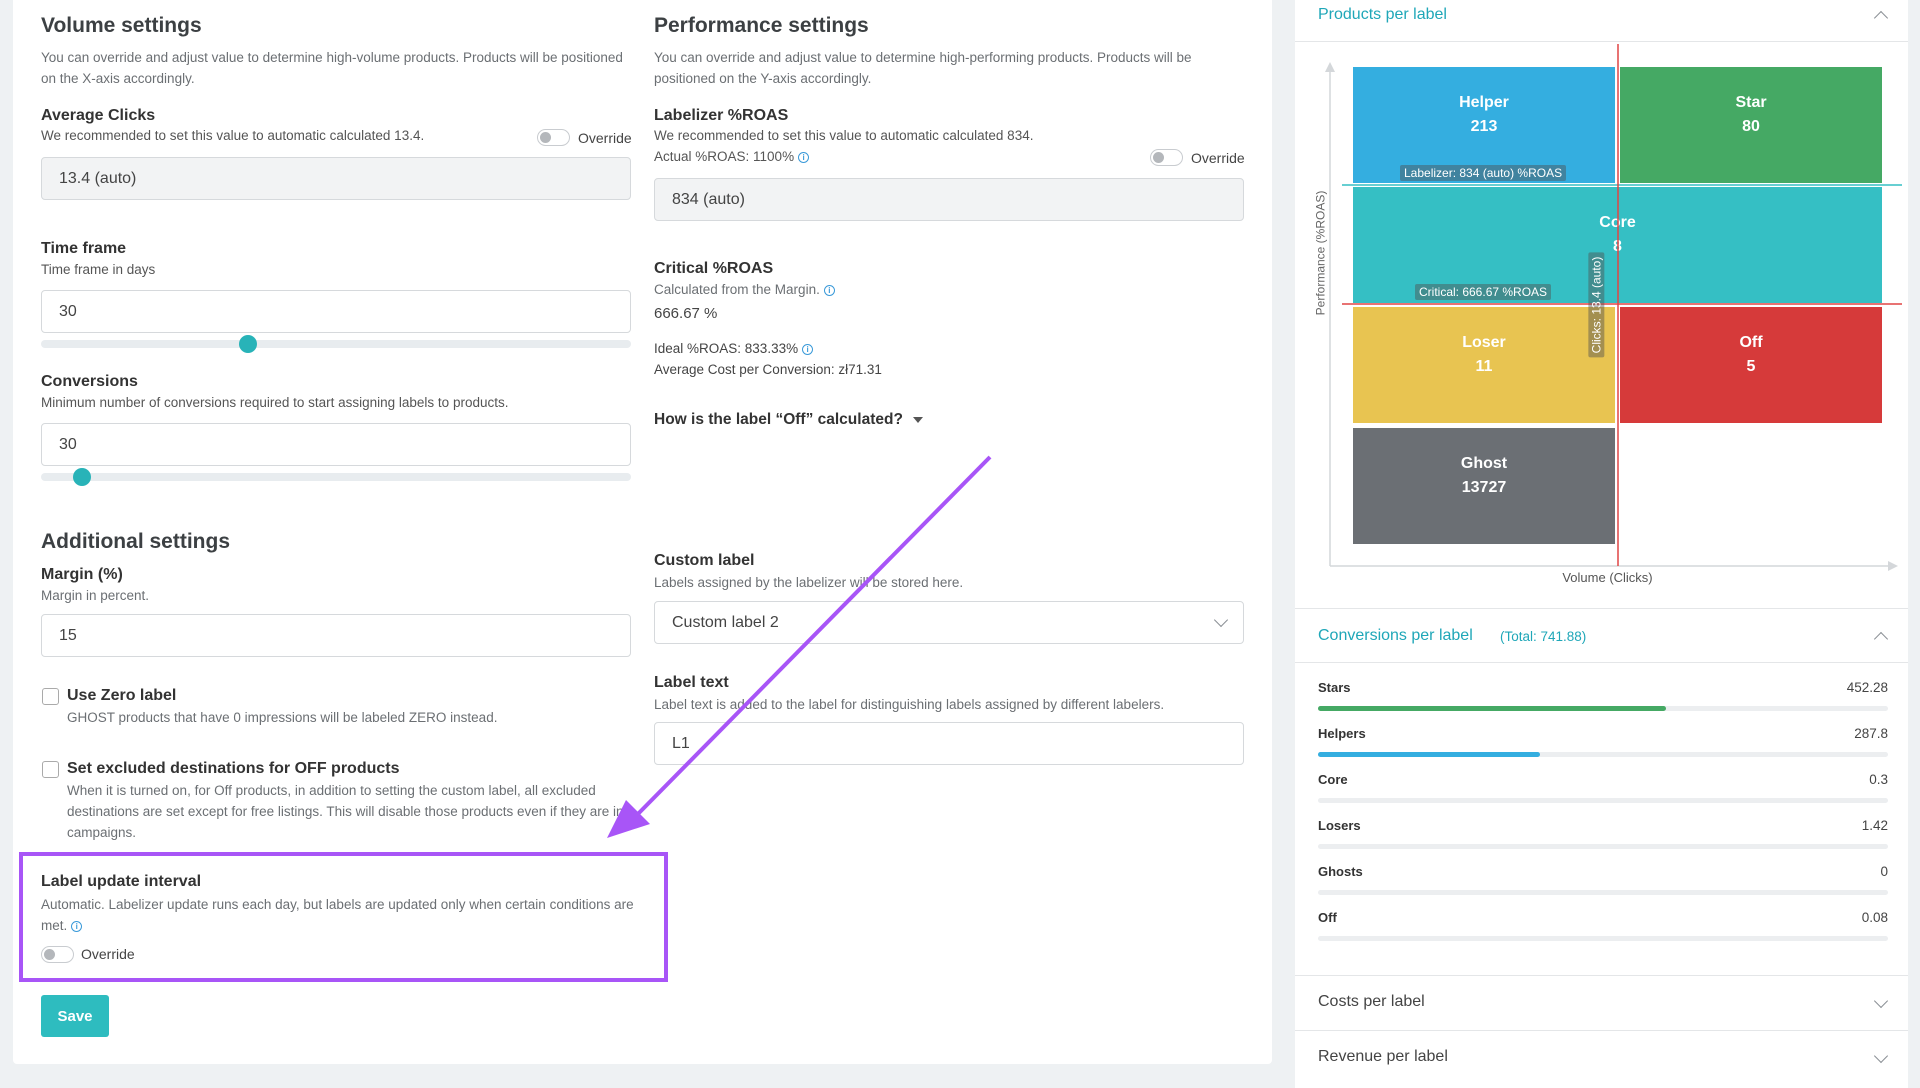  I want to click on conversion-row-label: Core, so click(1333, 779).